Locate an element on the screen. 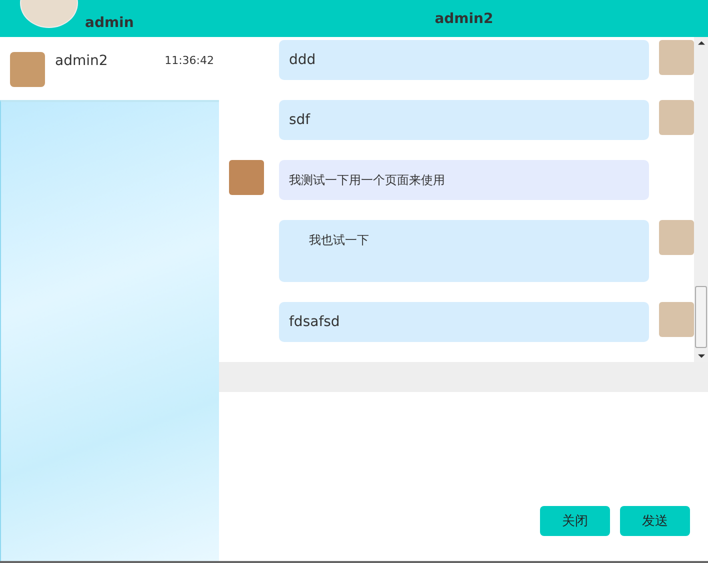 The image size is (708, 563). scroll-down-icon is located at coordinates (701, 356).